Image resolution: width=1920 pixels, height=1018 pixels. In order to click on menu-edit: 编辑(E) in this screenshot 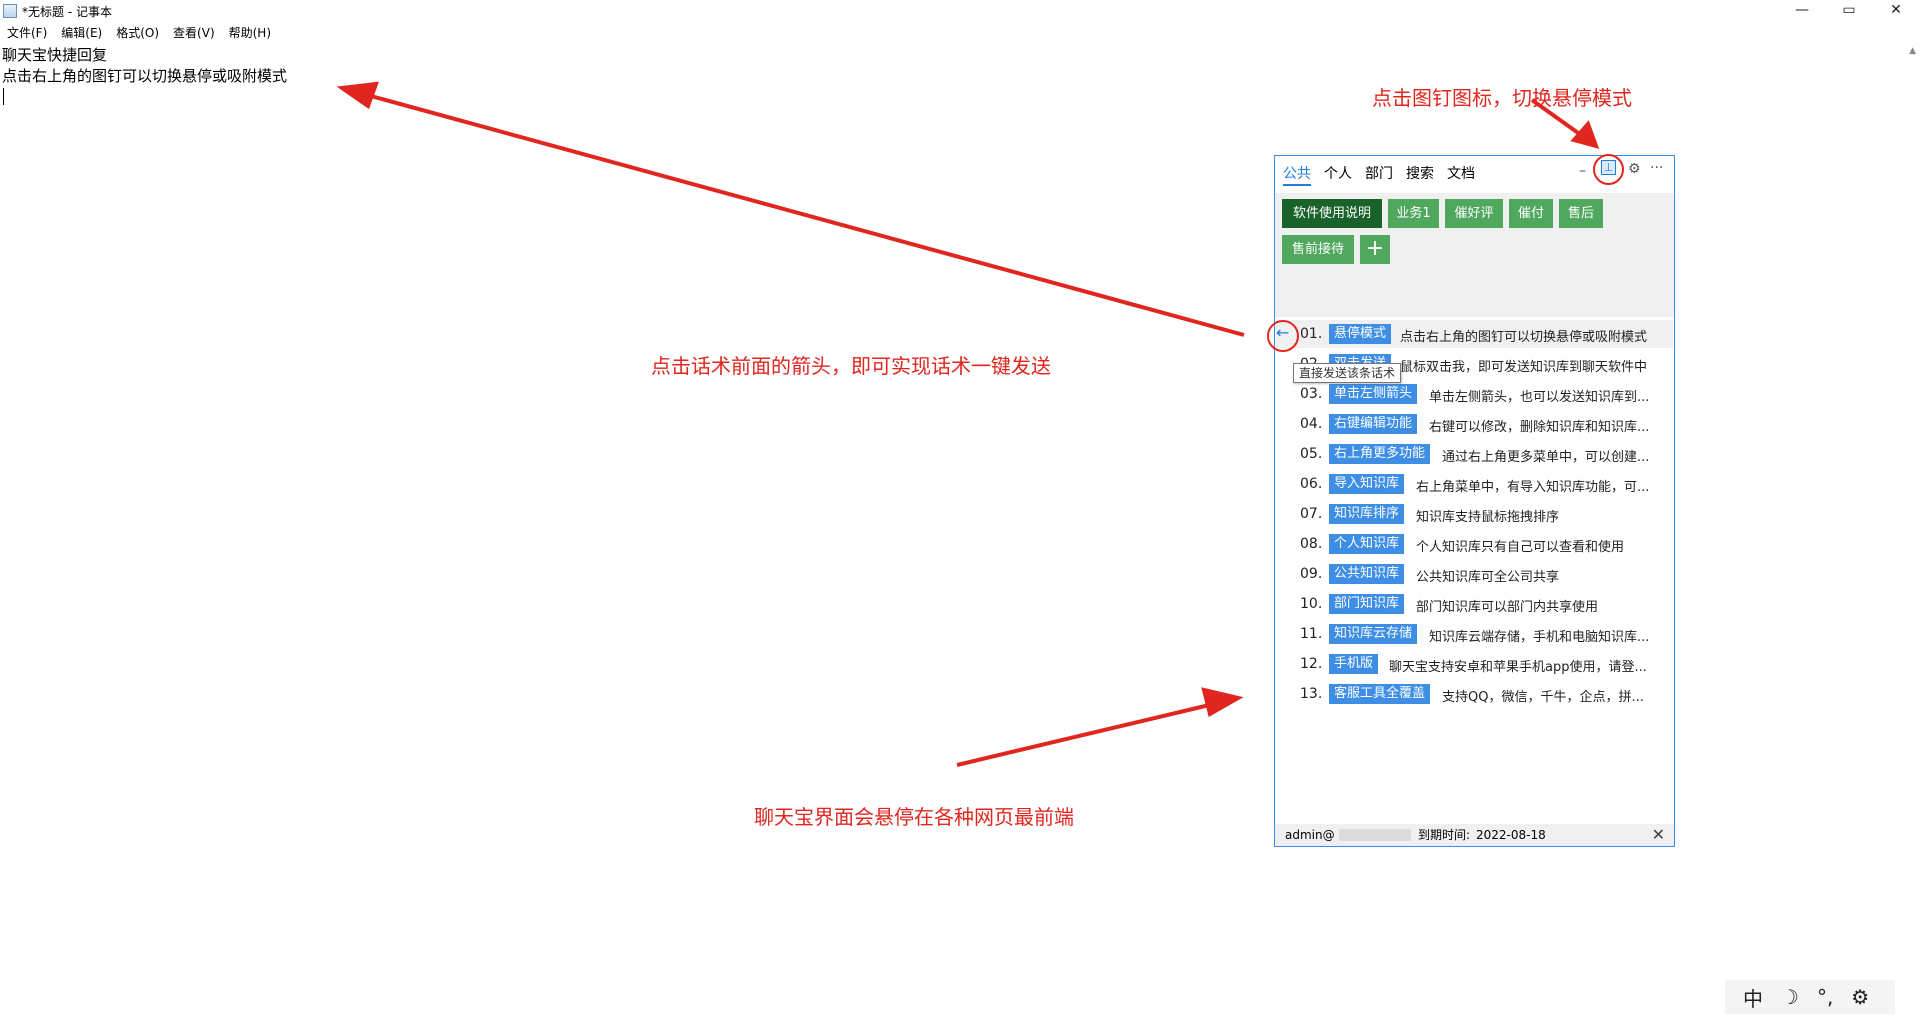, I will do `click(81, 33)`.